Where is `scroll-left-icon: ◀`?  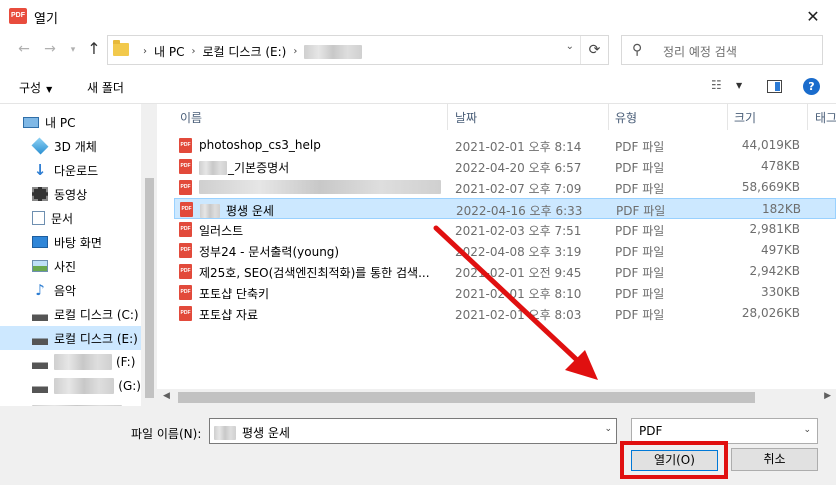
scroll-left-icon: ◀ is located at coordinates (166, 396).